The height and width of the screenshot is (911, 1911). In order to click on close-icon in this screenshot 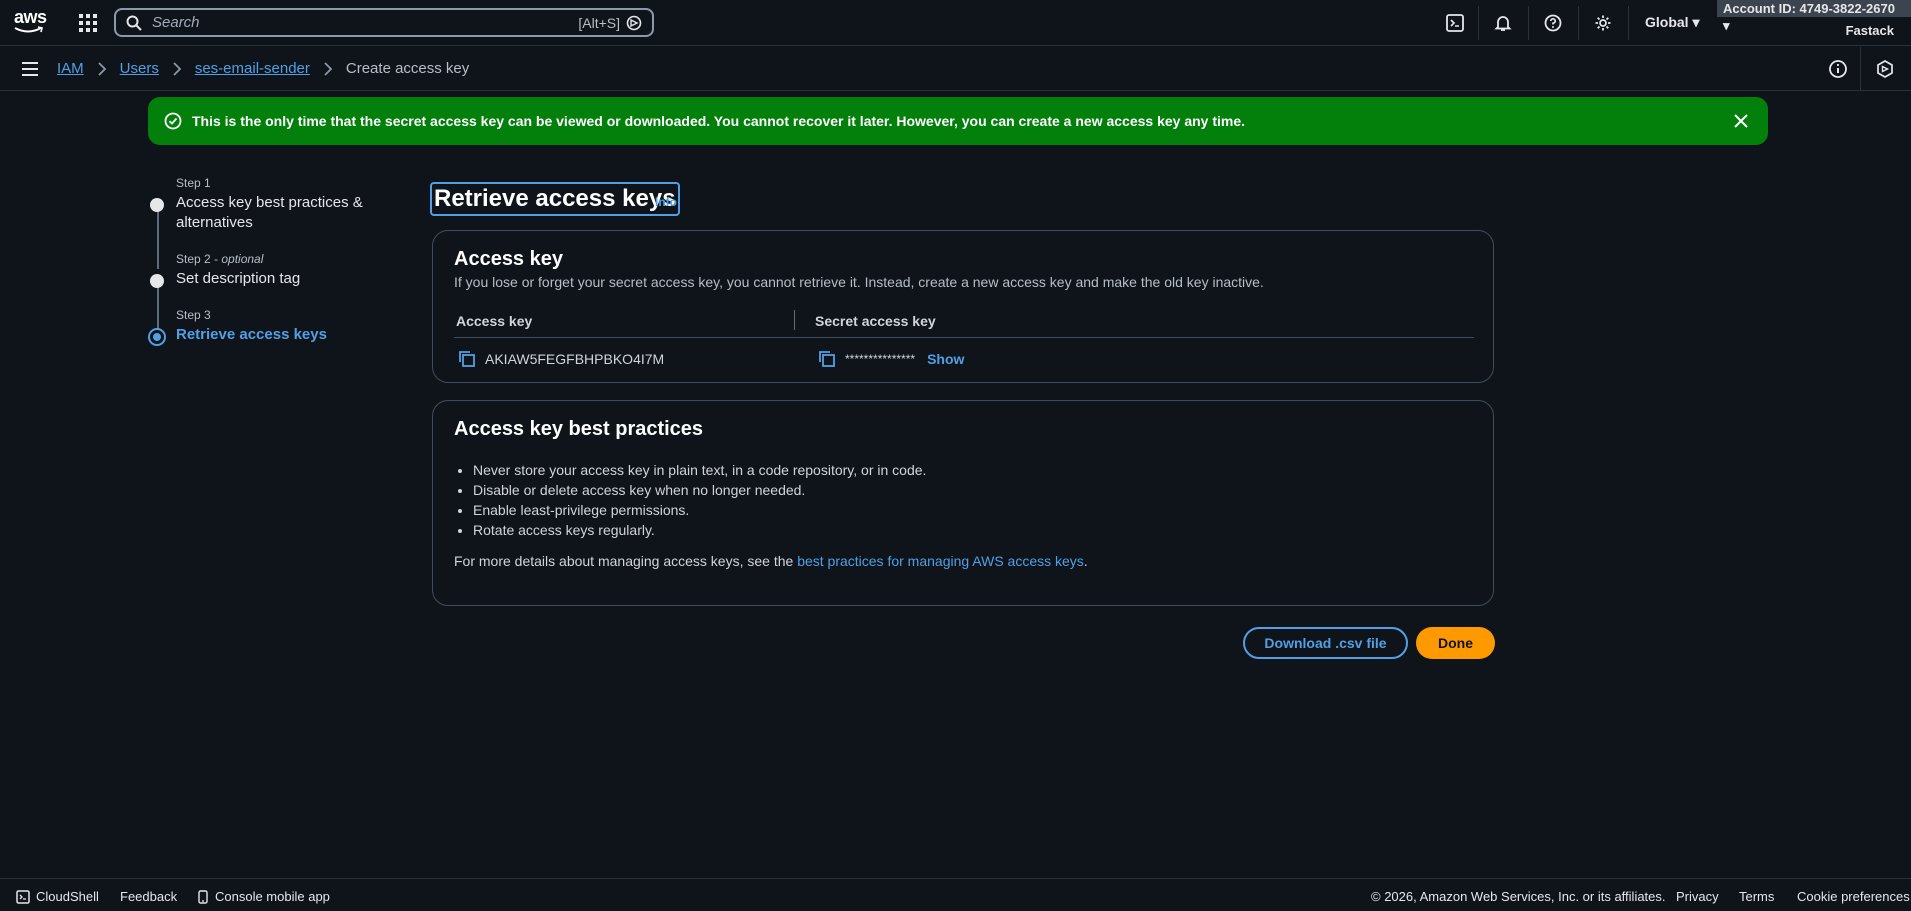, I will do `click(1741, 121)`.